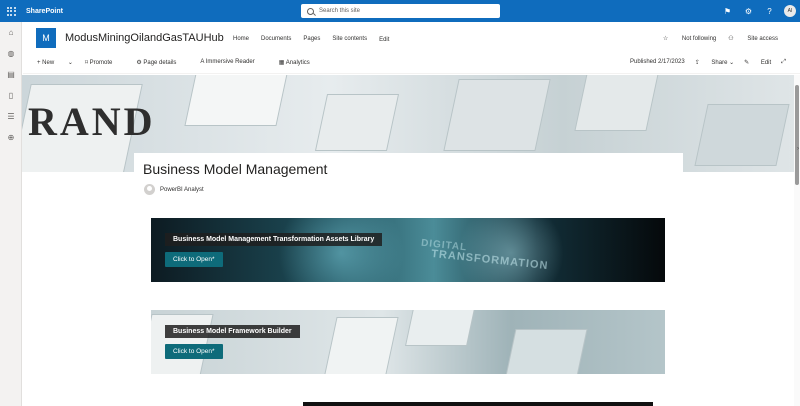 The width and height of the screenshot is (800, 406). I want to click on help-icon: ?, so click(769, 11).